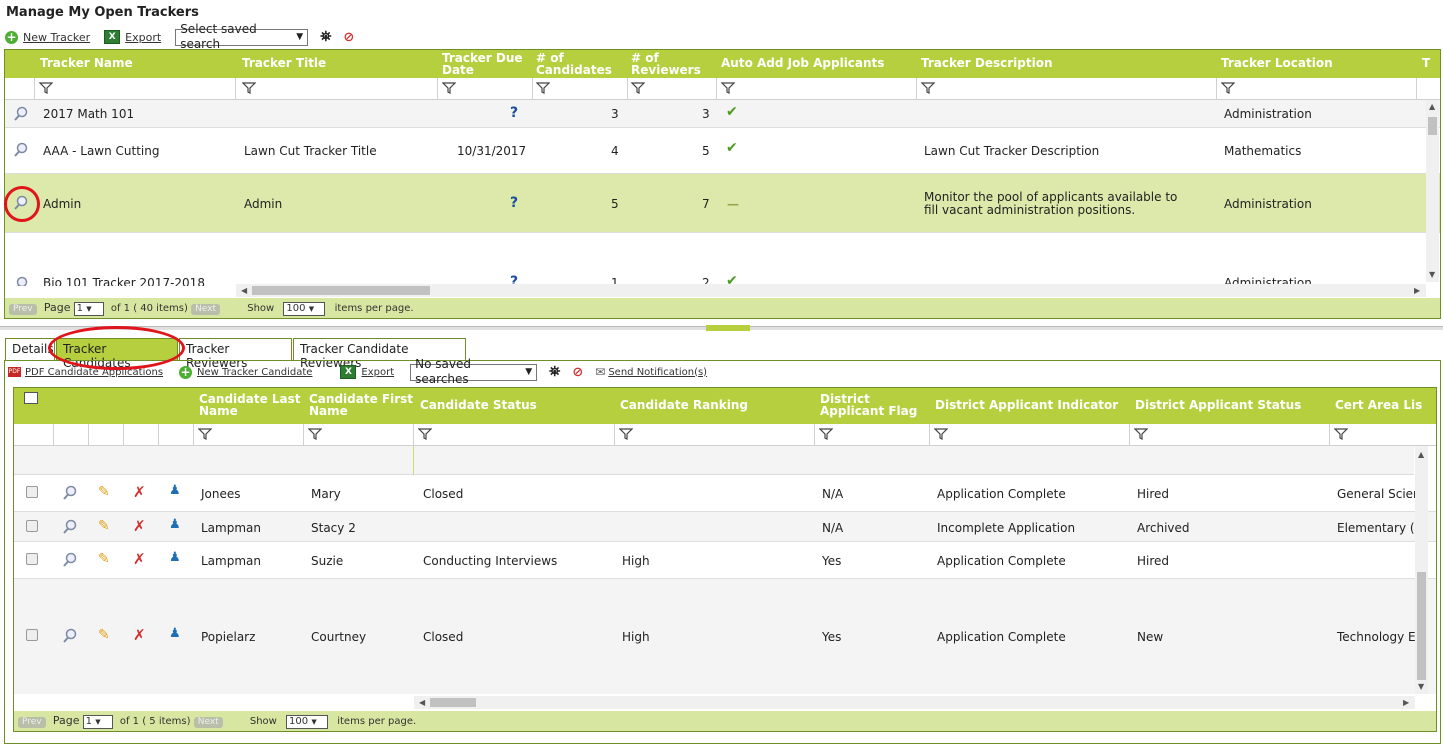 The width and height of the screenshot is (1443, 746). I want to click on col-first-name: Candidate First Name, so click(363, 405).